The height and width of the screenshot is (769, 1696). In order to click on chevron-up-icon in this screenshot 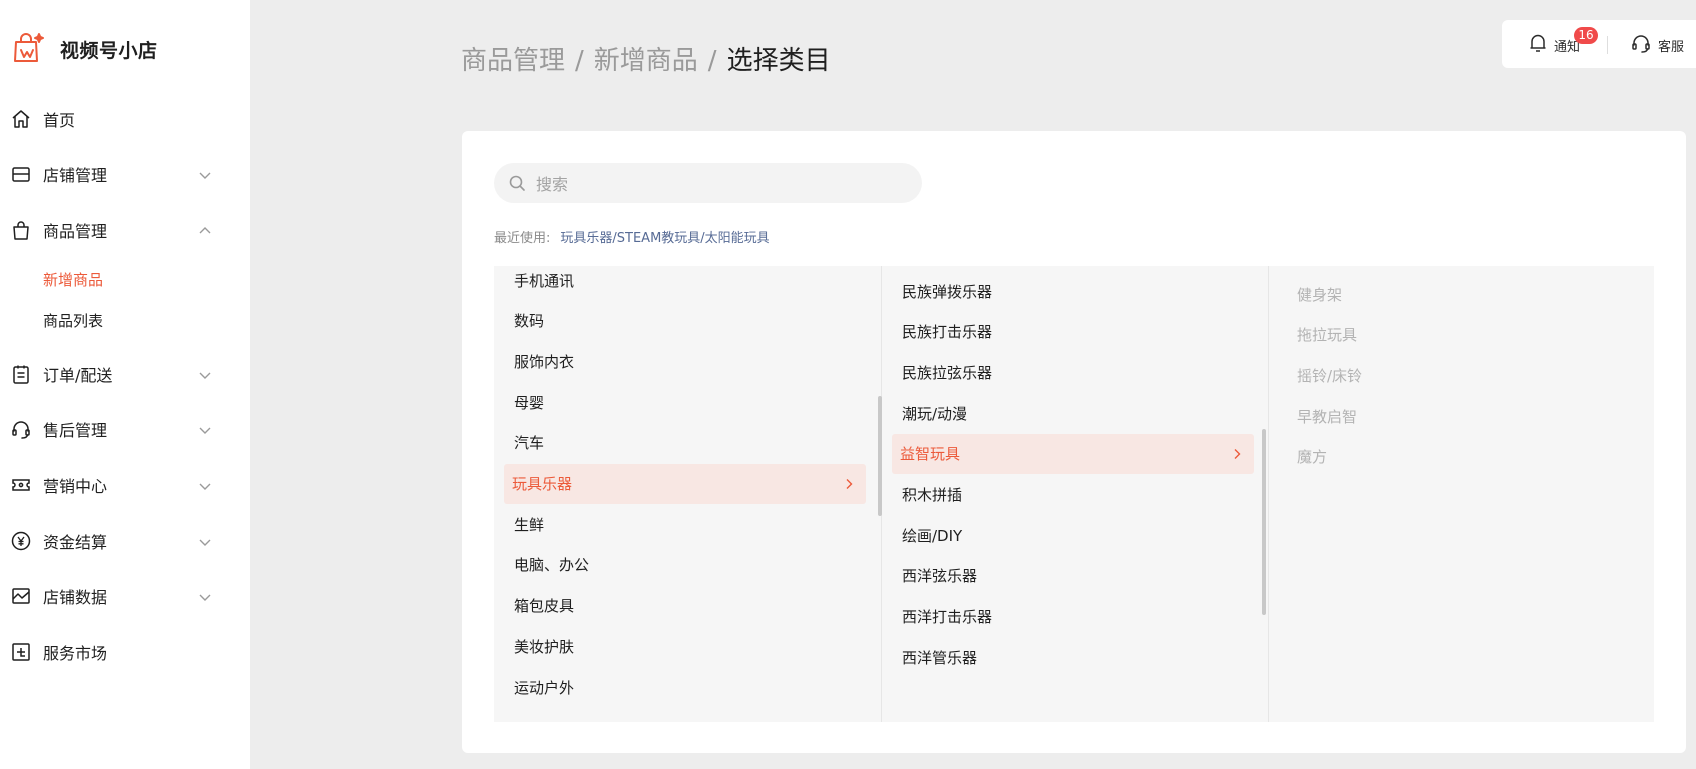, I will do `click(205, 230)`.